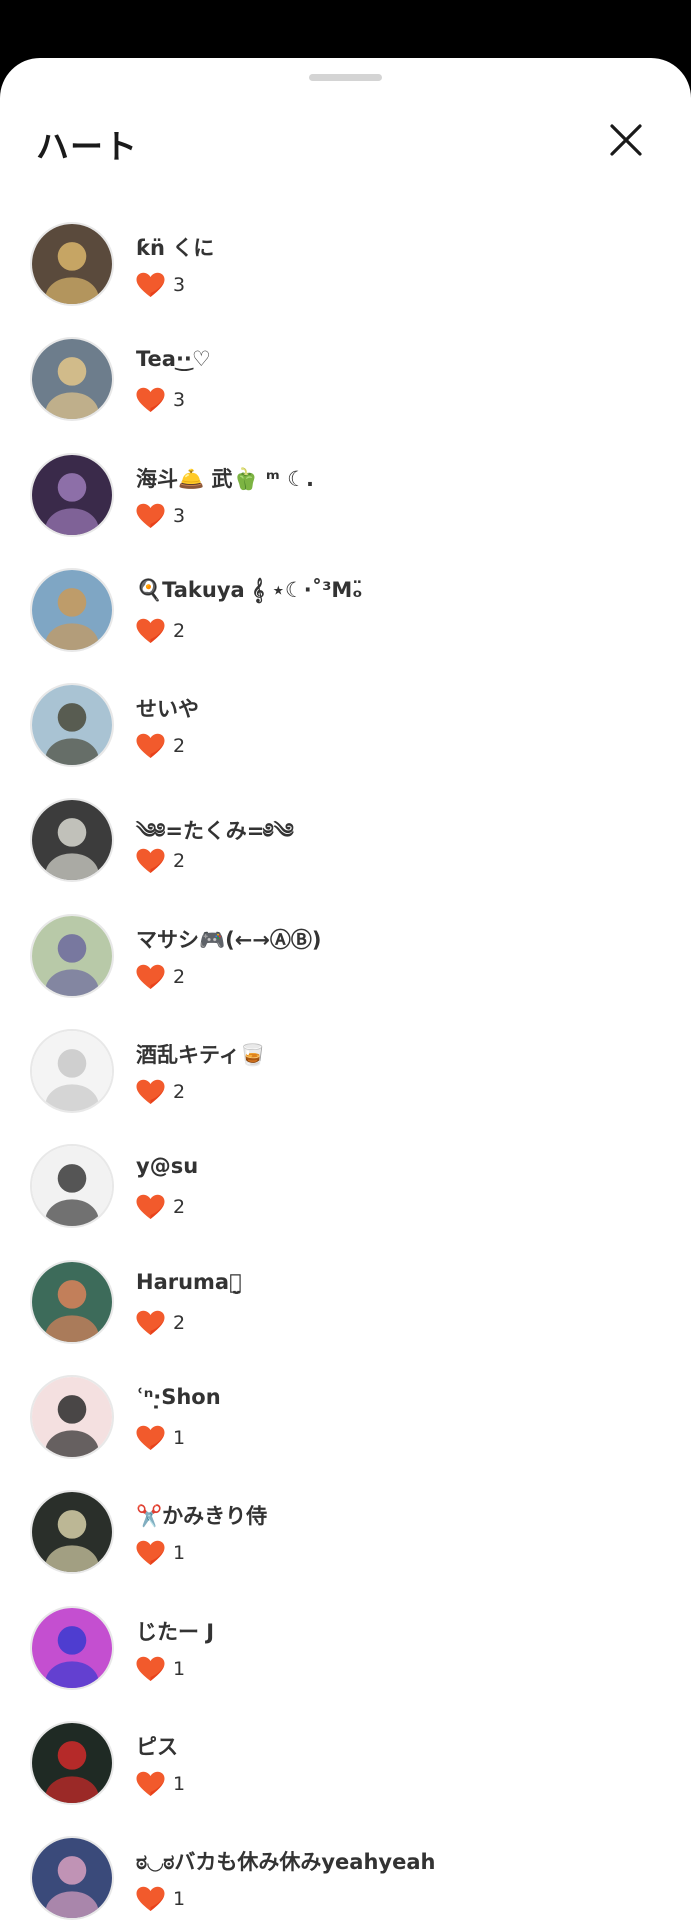 The height and width of the screenshot is (1920, 691). Describe the element at coordinates (87, 146) in the screenshot. I see `sheet-title: ハート` at that location.